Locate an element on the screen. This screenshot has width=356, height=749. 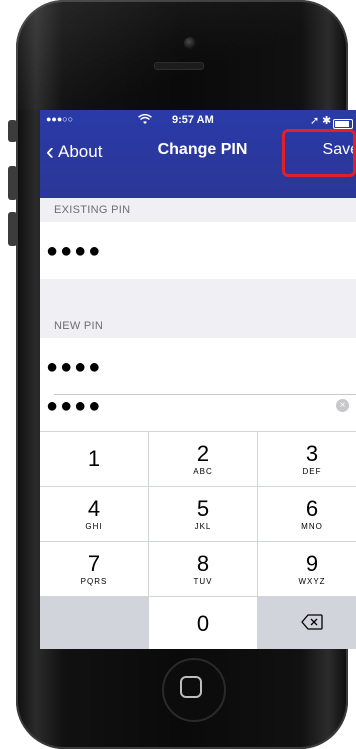
location-icon: ➚ is located at coordinates (315, 121).